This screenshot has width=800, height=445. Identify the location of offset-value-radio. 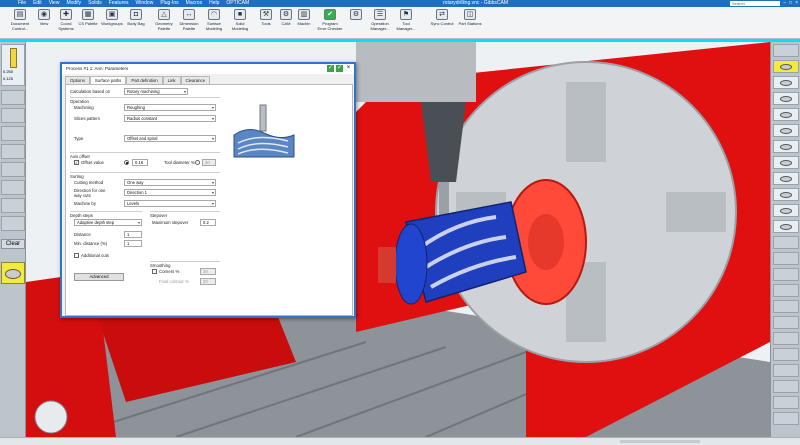
(126, 162).